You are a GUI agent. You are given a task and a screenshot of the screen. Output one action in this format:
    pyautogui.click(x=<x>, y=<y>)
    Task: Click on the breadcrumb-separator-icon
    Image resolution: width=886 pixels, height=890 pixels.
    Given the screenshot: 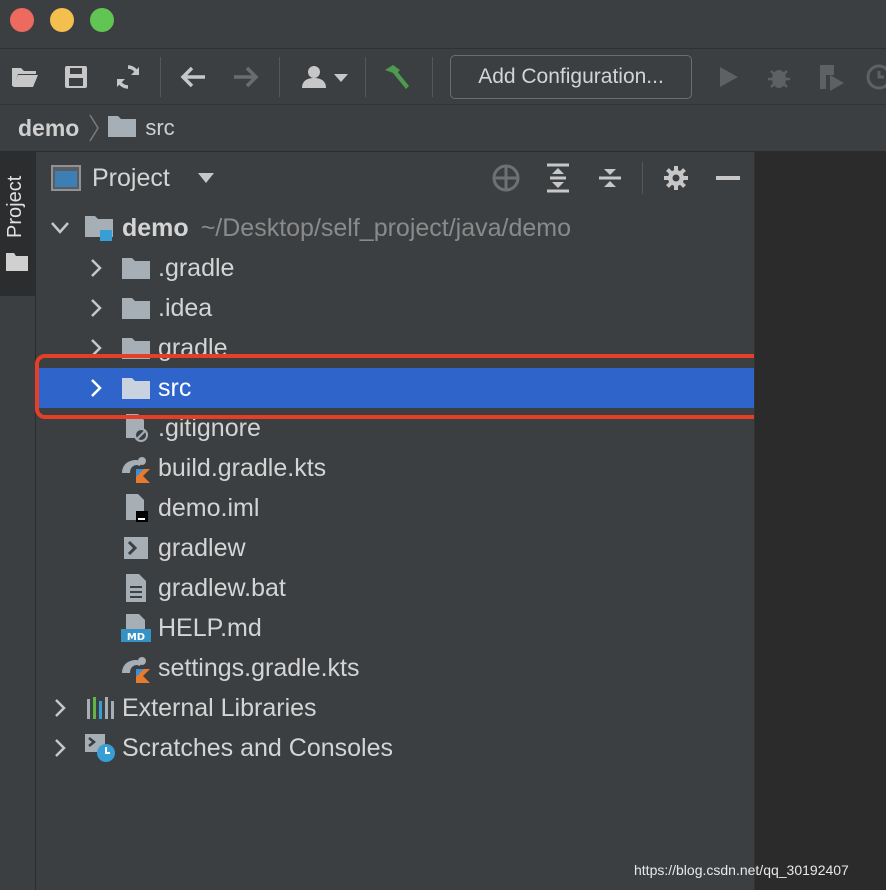 What is the action you would take?
    pyautogui.click(x=94, y=128)
    